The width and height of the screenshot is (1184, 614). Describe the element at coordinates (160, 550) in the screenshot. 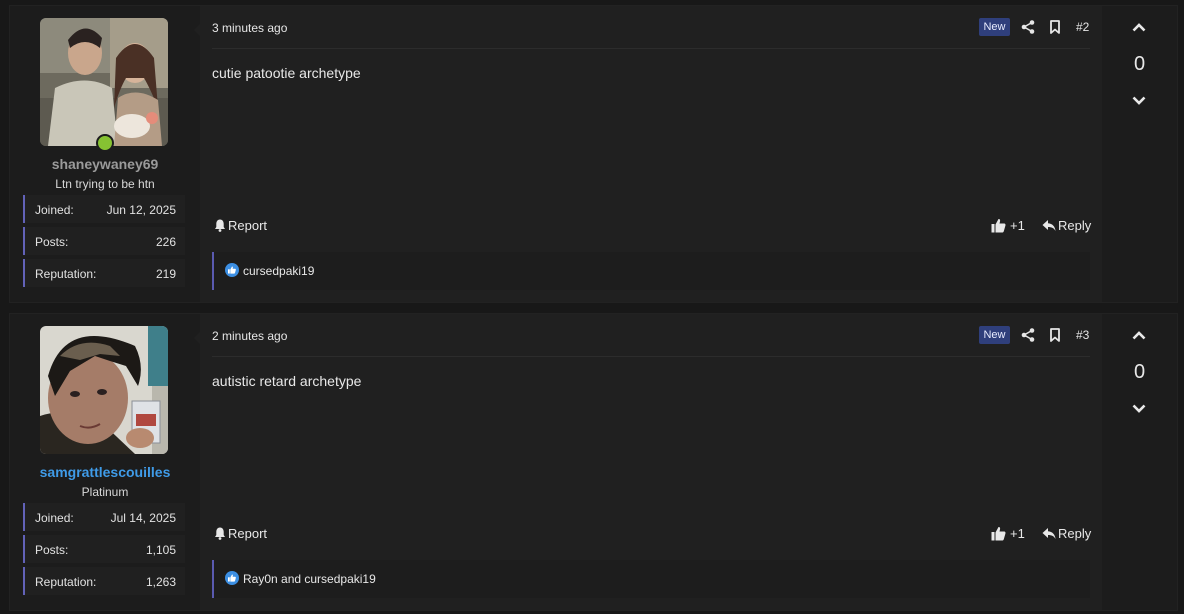

I see `stat-value: 1,105` at that location.